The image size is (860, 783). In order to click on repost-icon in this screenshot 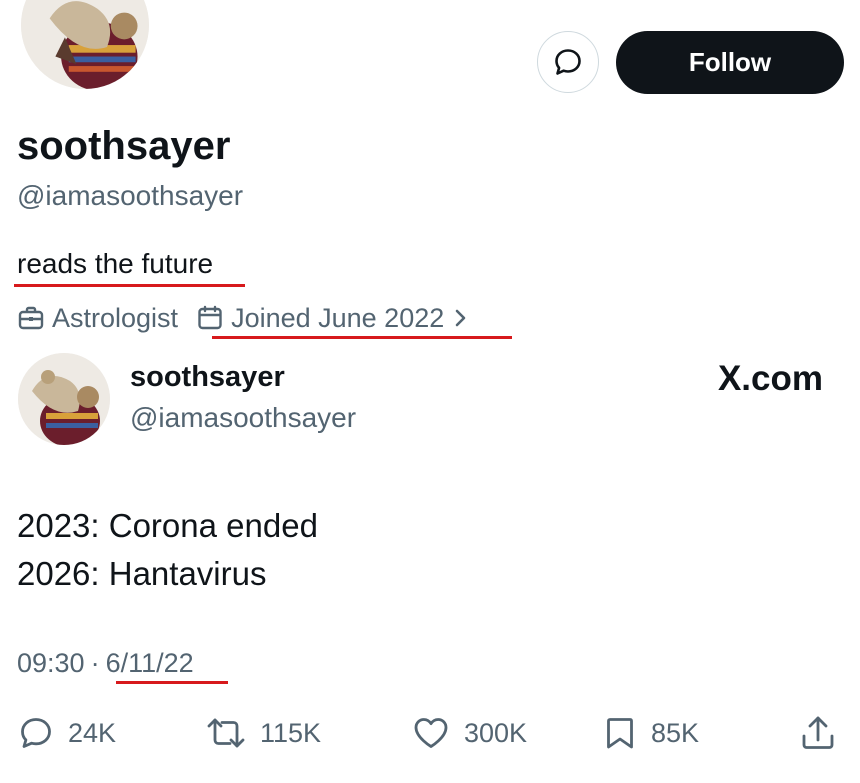, I will do `click(226, 733)`.